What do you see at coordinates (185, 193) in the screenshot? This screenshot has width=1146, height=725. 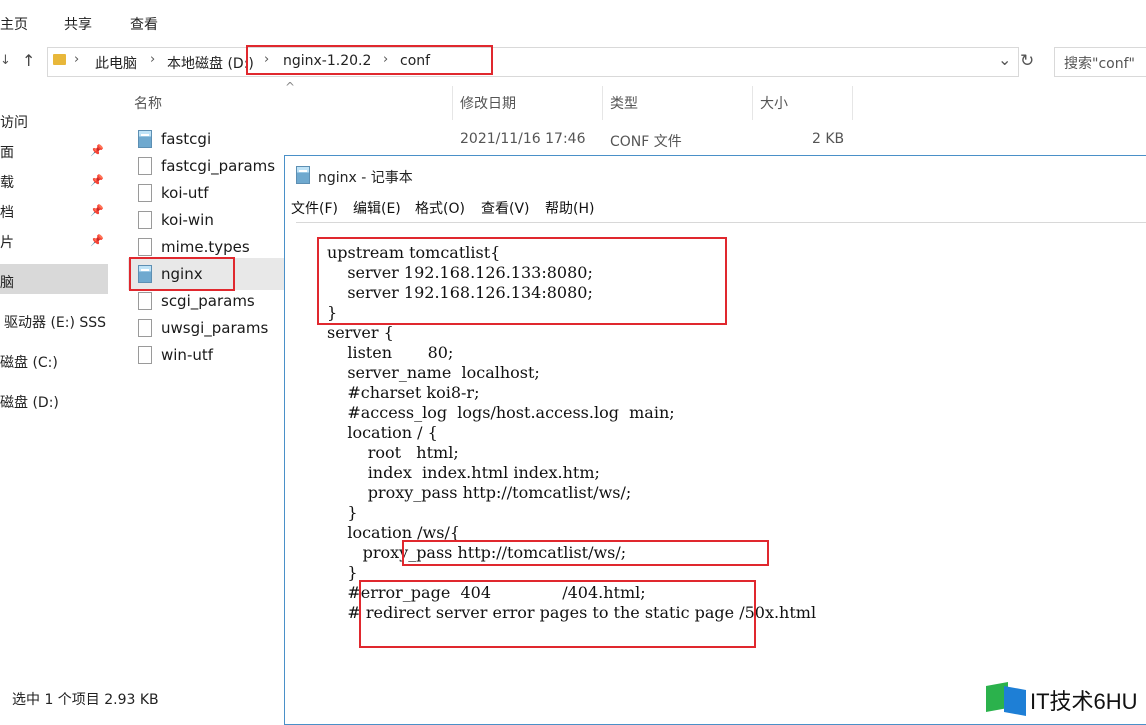 I see `file-name: koi-utf` at bounding box center [185, 193].